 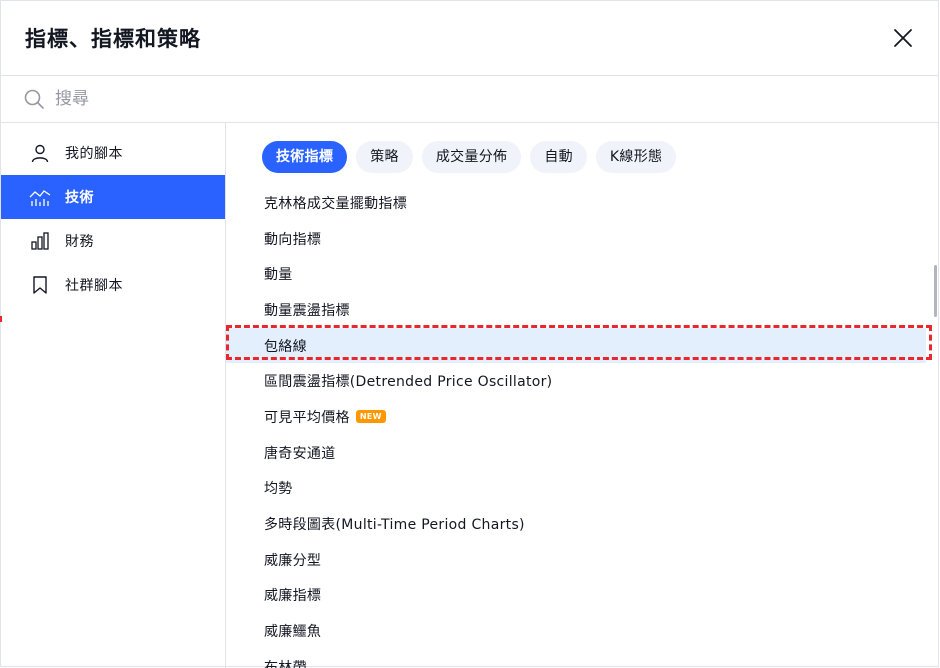 What do you see at coordinates (576, 345) in the screenshot?
I see `list-item-envelope: 包絡線` at bounding box center [576, 345].